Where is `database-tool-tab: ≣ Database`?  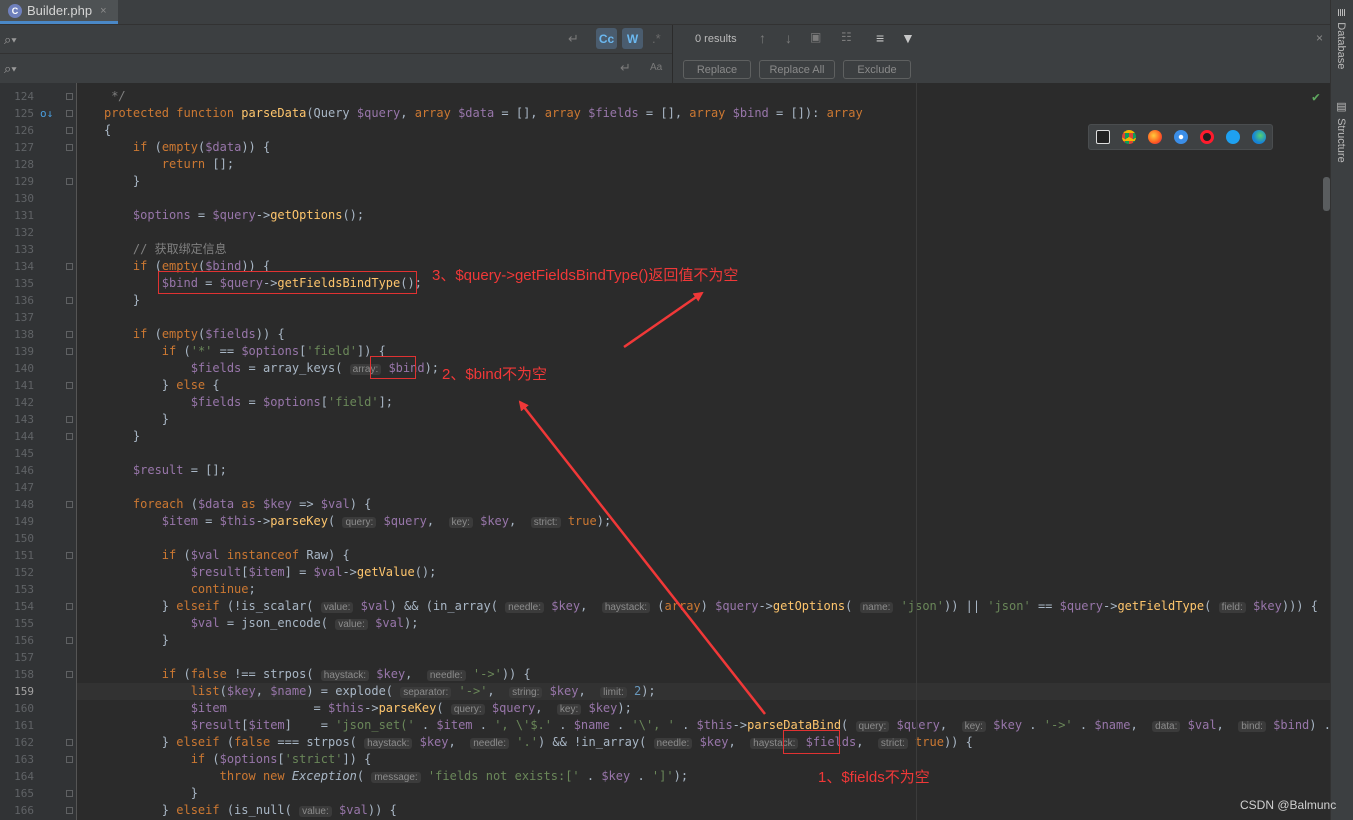
database-tool-tab: ≣ Database is located at coordinates (1341, 38).